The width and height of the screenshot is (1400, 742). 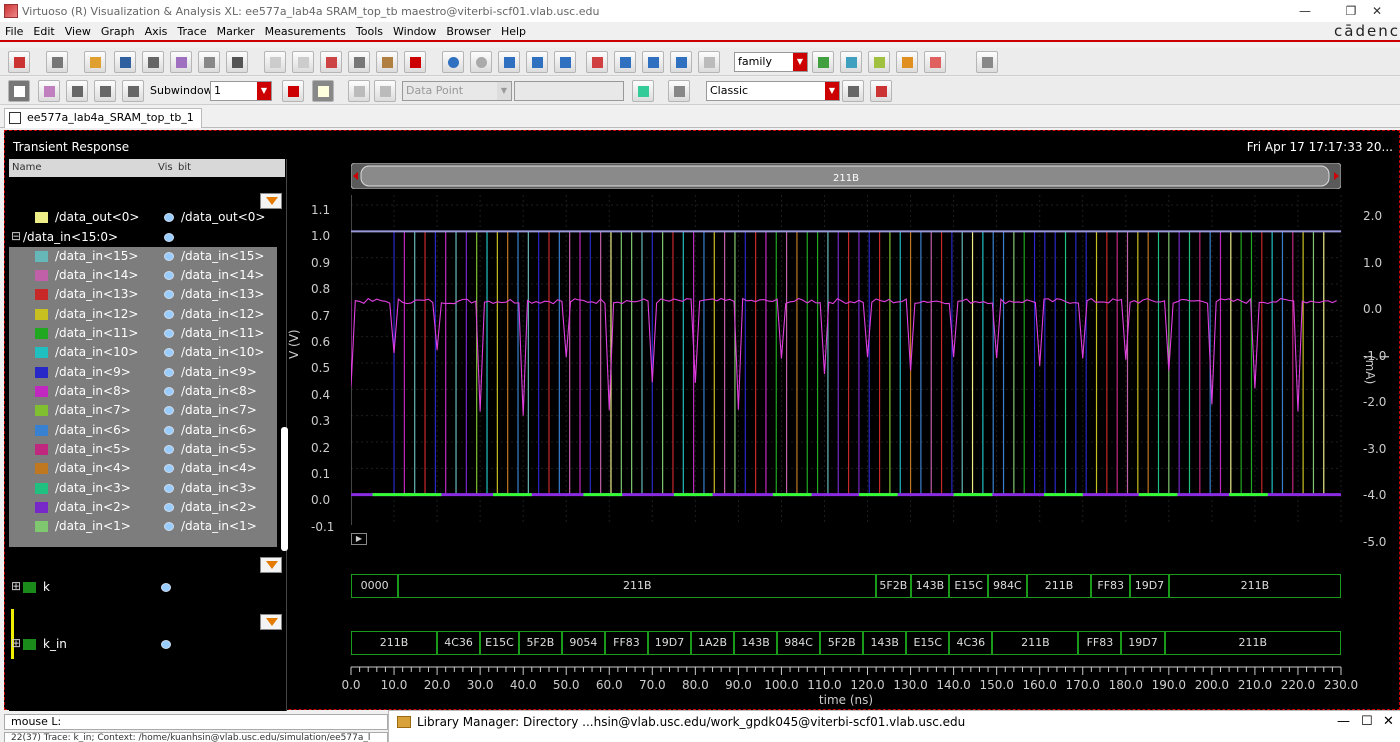 I want to click on paste-icon, so click(x=387, y=62).